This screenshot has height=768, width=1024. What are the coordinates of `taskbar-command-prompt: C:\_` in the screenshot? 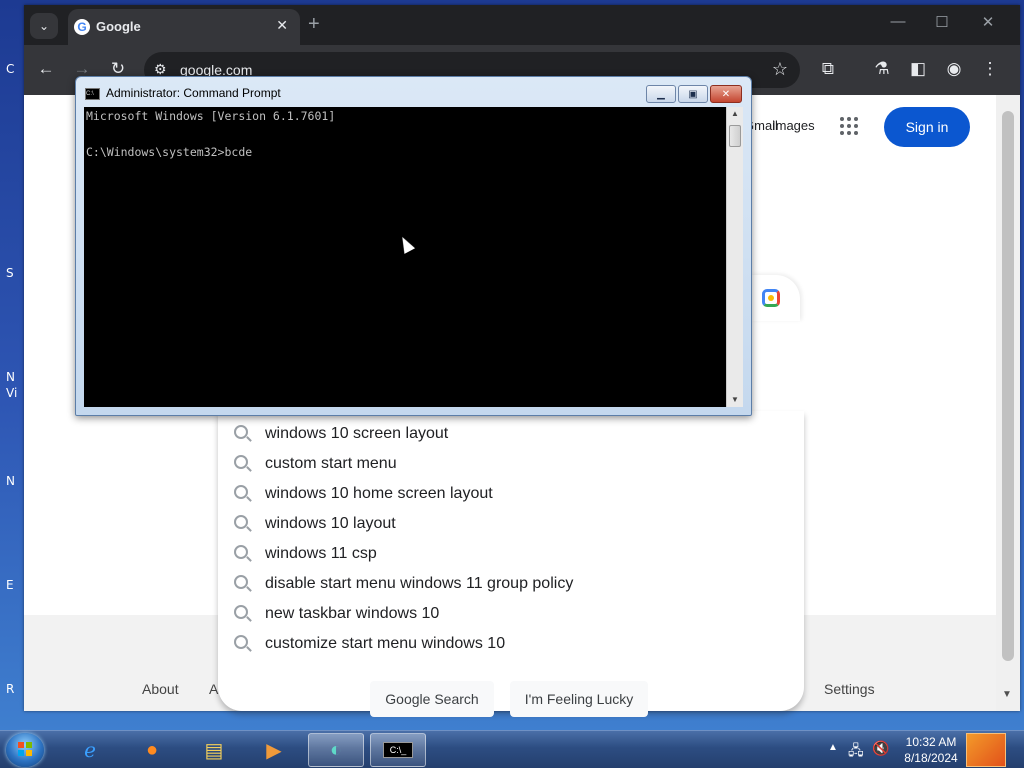 It's located at (398, 750).